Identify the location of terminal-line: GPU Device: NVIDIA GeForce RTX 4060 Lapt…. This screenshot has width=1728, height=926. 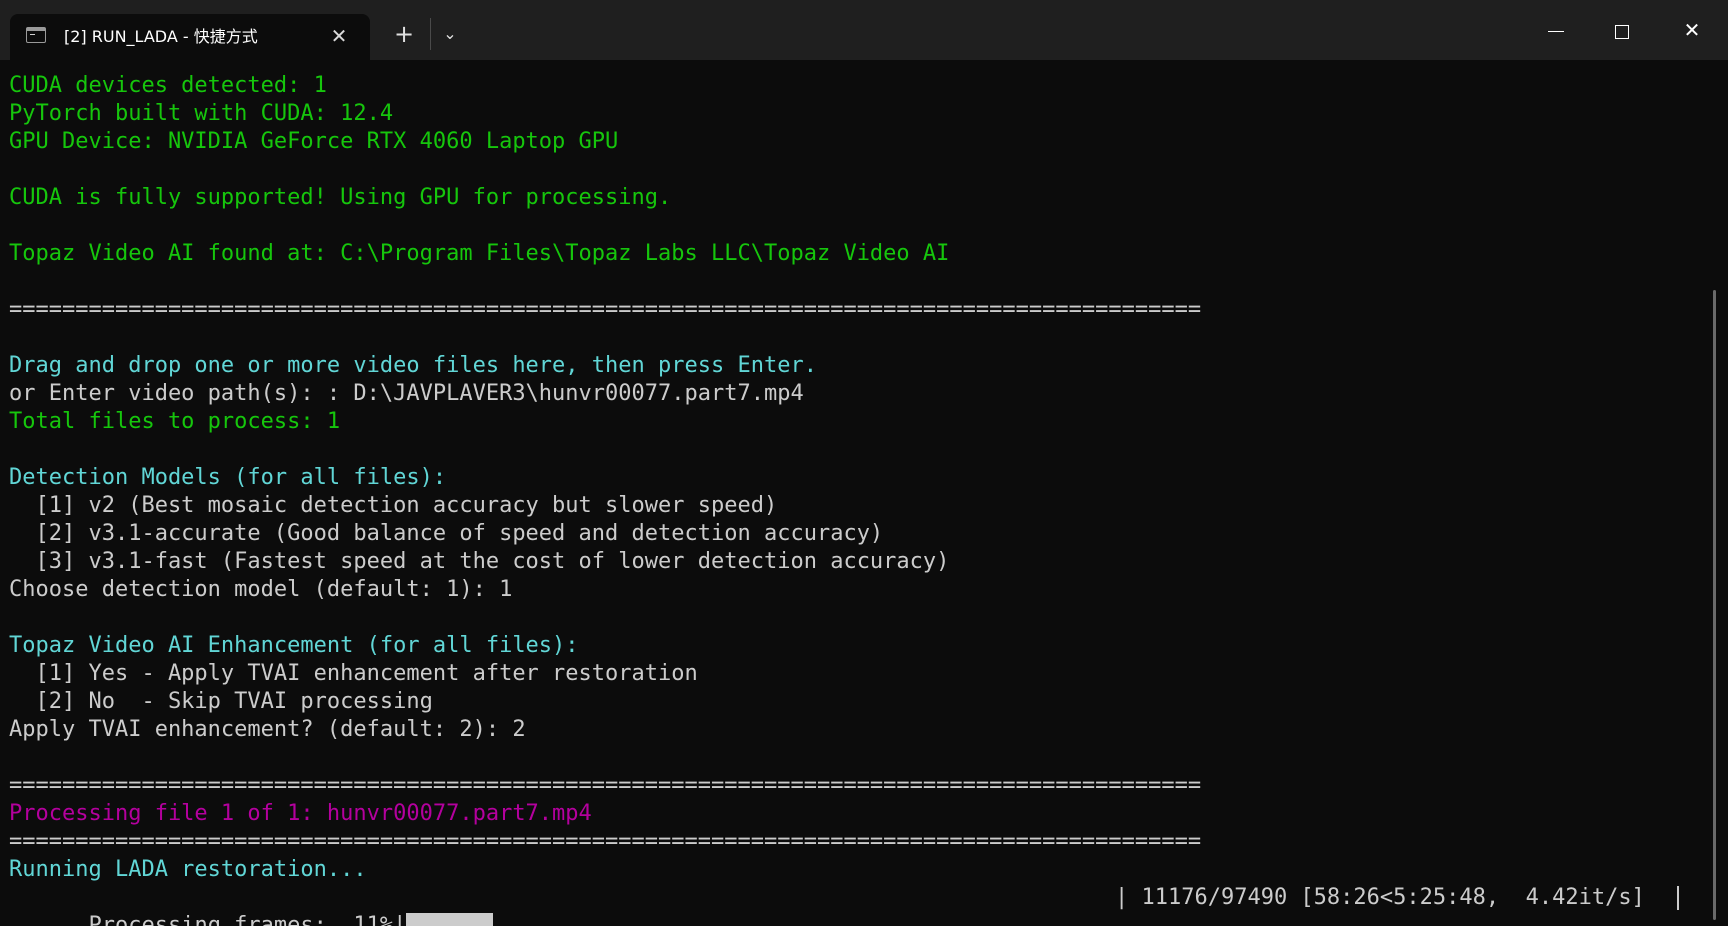
(314, 141).